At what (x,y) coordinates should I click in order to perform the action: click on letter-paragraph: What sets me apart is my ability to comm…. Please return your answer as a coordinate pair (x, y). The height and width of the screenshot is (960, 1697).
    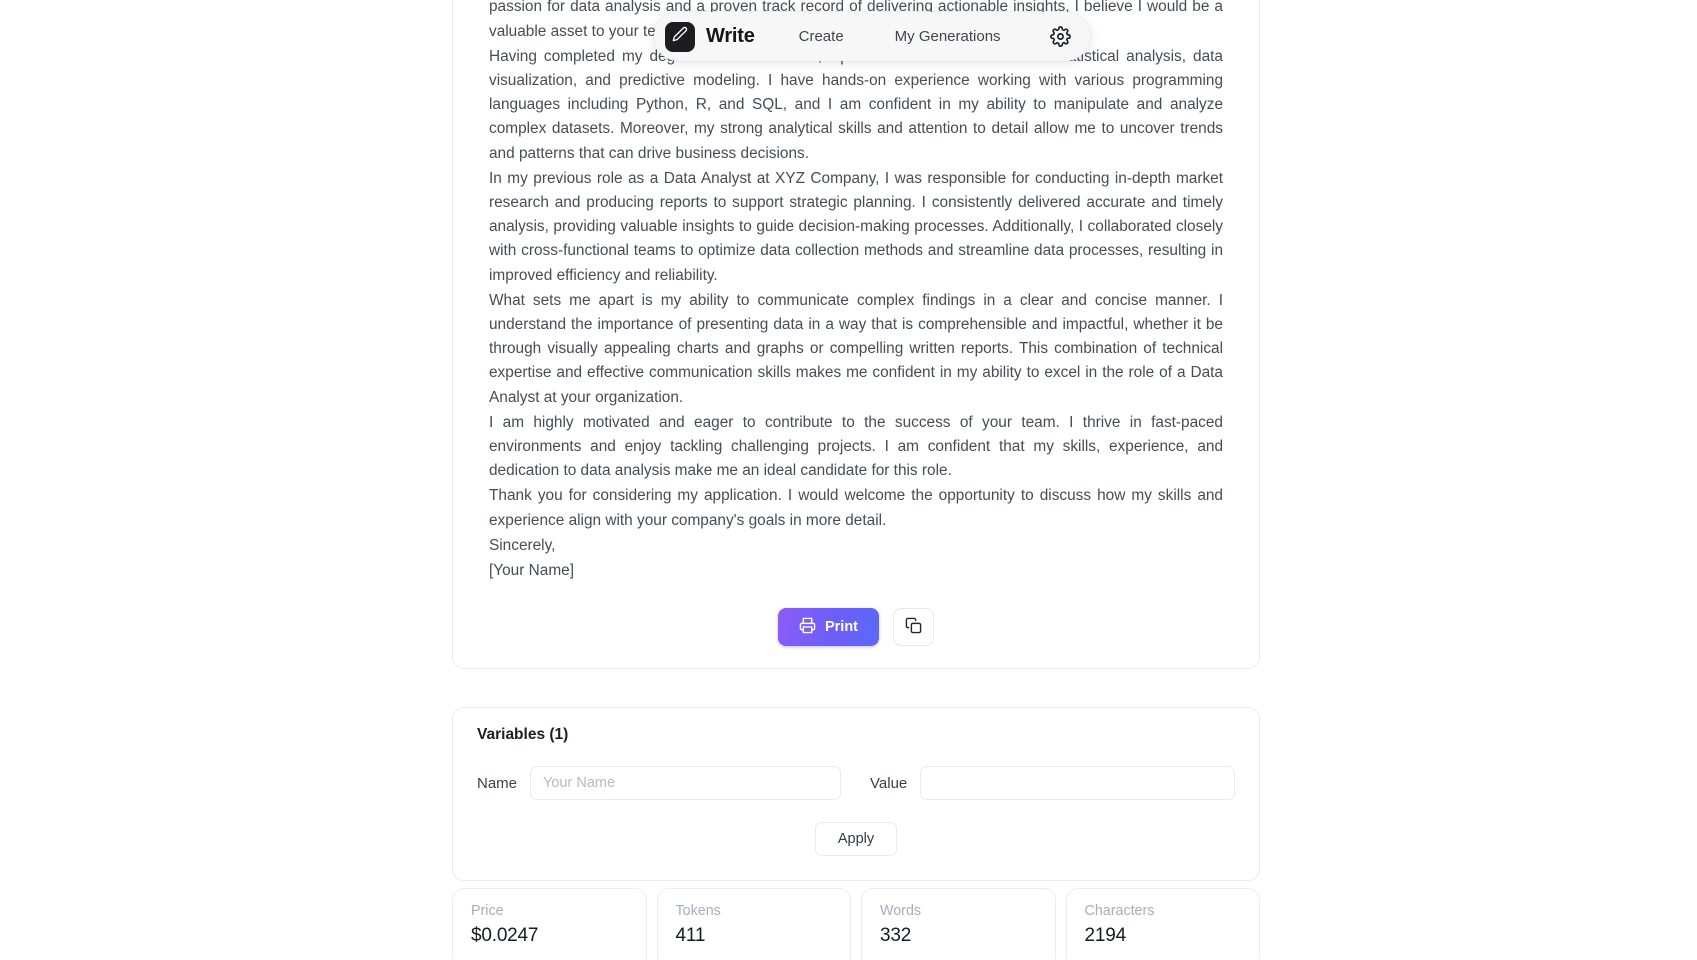
    Looking at the image, I should click on (856, 348).